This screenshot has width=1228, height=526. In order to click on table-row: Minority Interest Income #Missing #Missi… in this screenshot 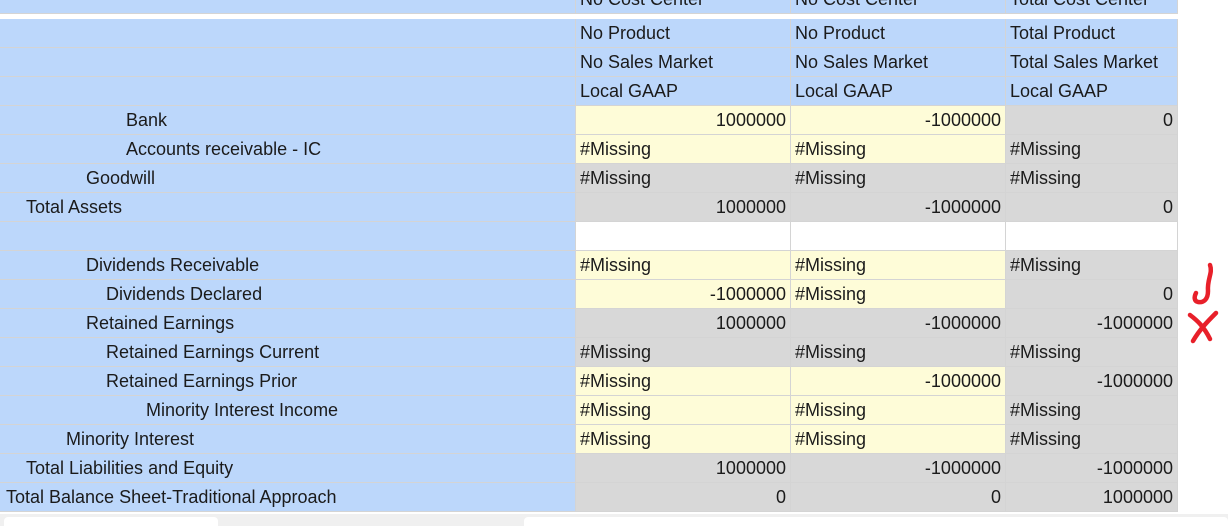, I will do `click(614, 410)`.